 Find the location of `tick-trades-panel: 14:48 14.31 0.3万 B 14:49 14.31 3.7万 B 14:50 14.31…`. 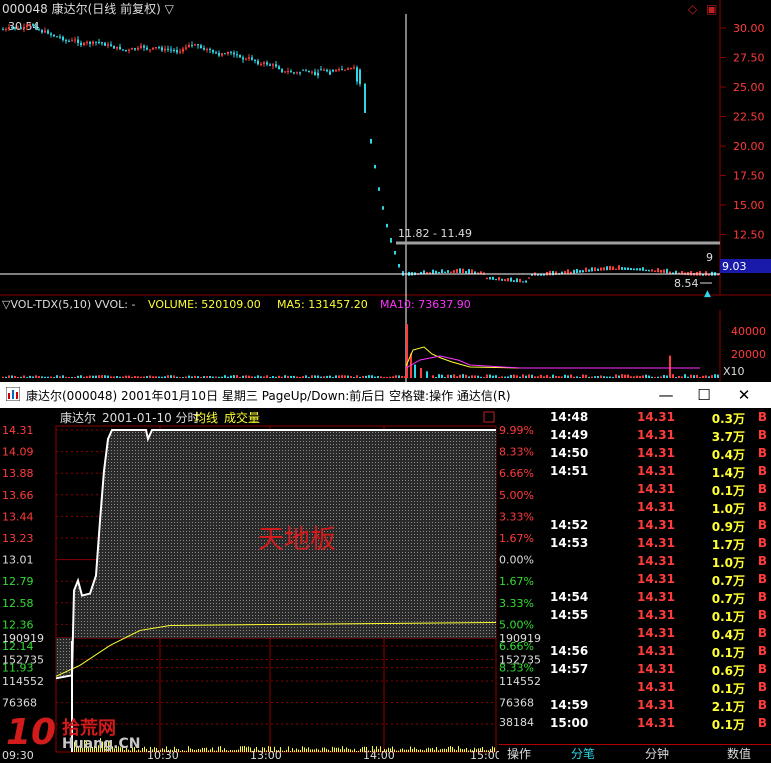

tick-trades-panel: 14:48 14.31 0.3万 B 14:49 14.31 3.7万 B 14:50 14.31… is located at coordinates (658, 585).